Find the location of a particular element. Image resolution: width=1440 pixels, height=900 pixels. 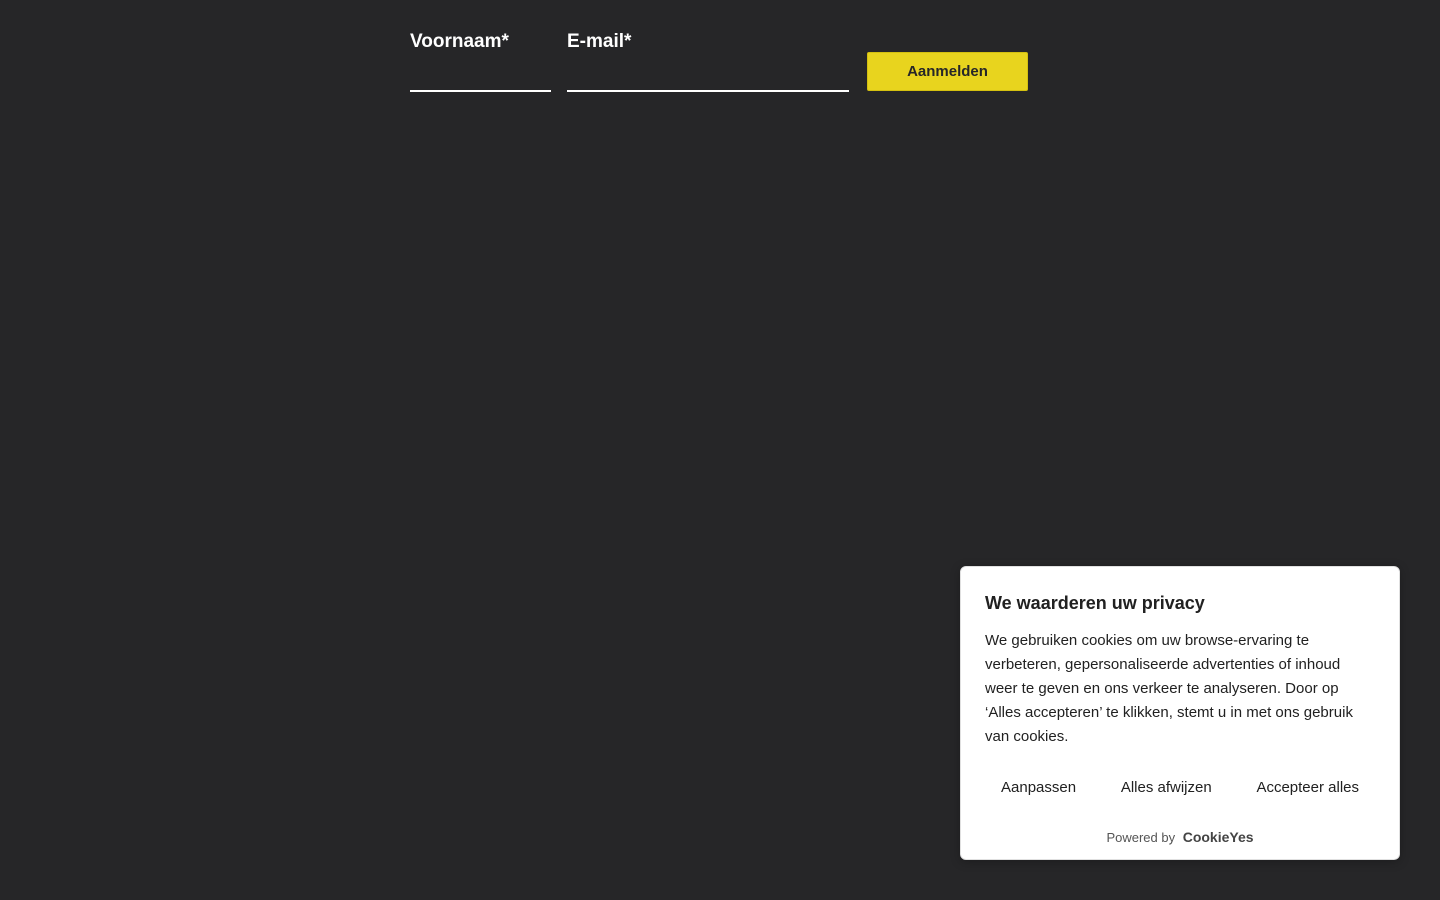

cookie-customize-button: Aanpassen is located at coordinates (1038, 787).